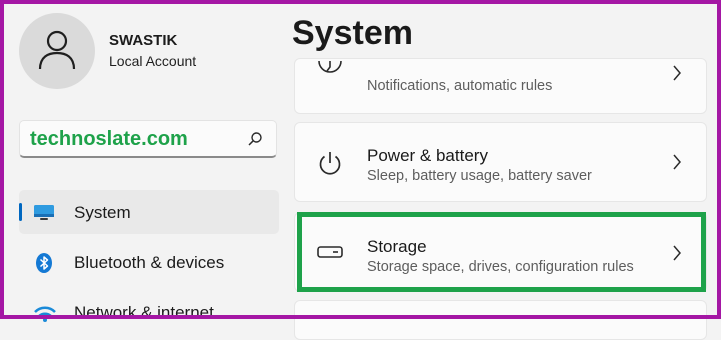 The image size is (721, 340). What do you see at coordinates (102, 212) in the screenshot?
I see `sidebar-item-label: System` at bounding box center [102, 212].